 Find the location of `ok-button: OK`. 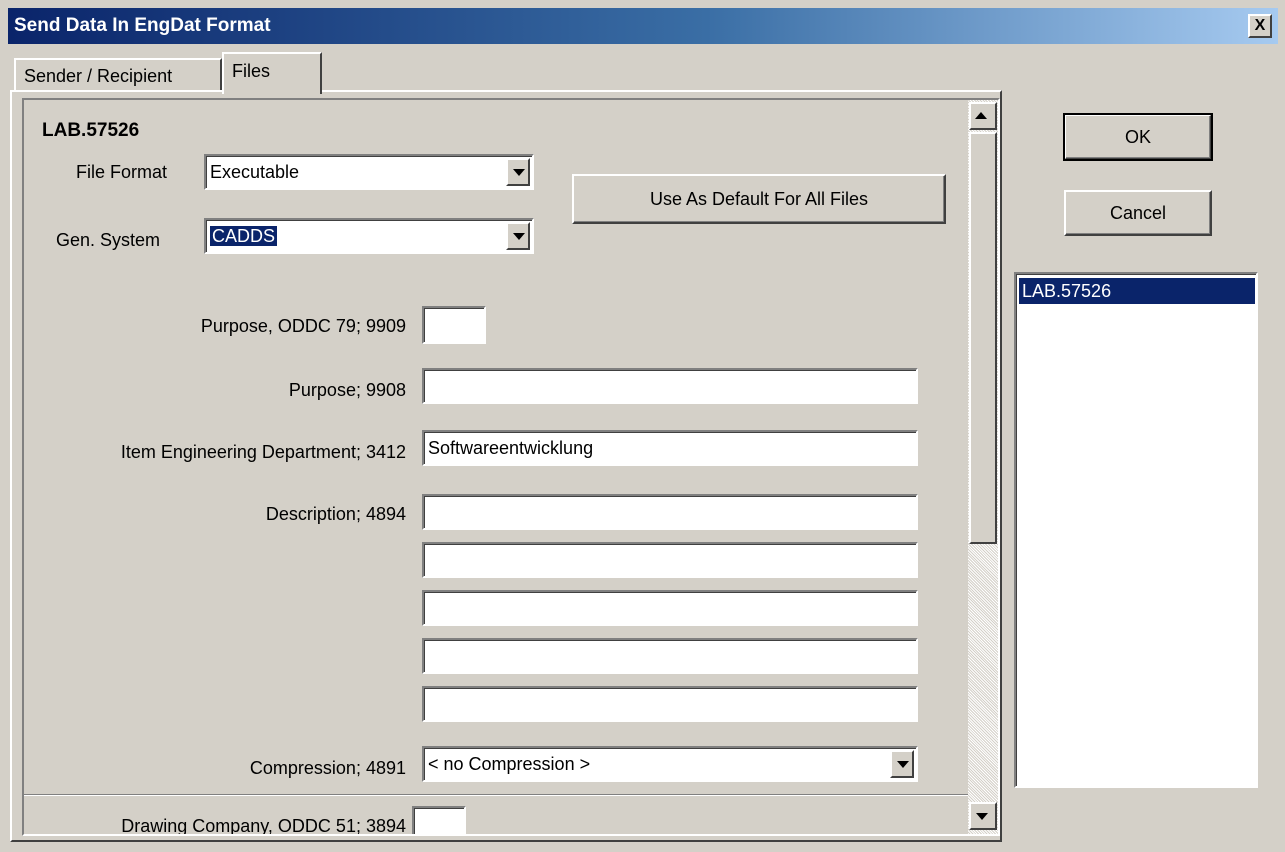

ok-button: OK is located at coordinates (1138, 137).